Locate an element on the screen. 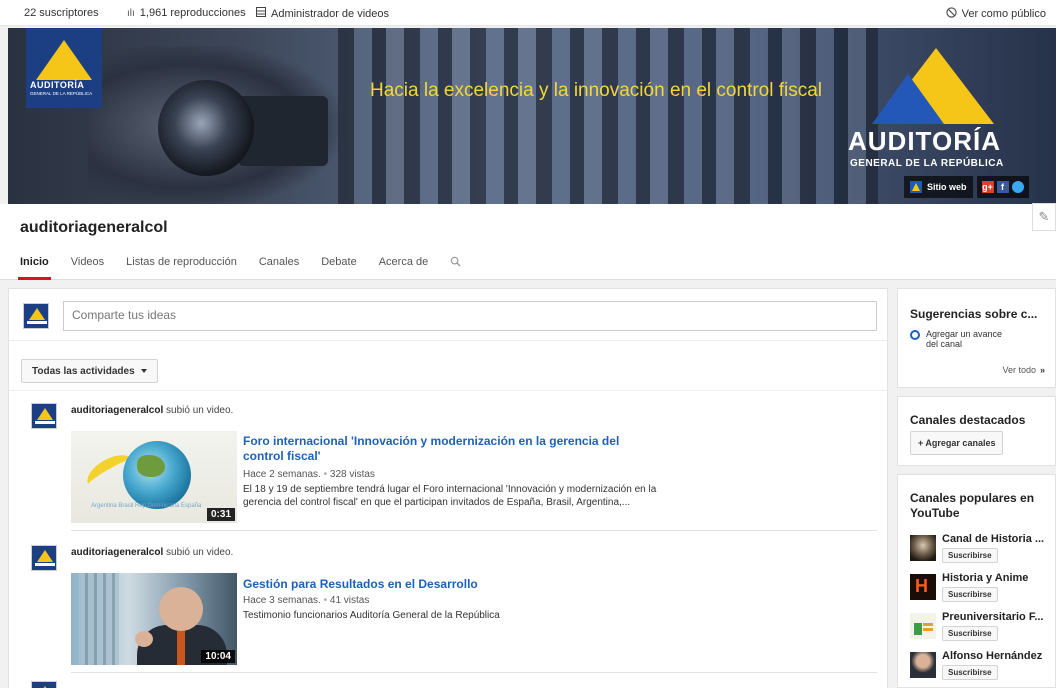  see-all-link: Ver todo» is located at coordinates (1023, 370).